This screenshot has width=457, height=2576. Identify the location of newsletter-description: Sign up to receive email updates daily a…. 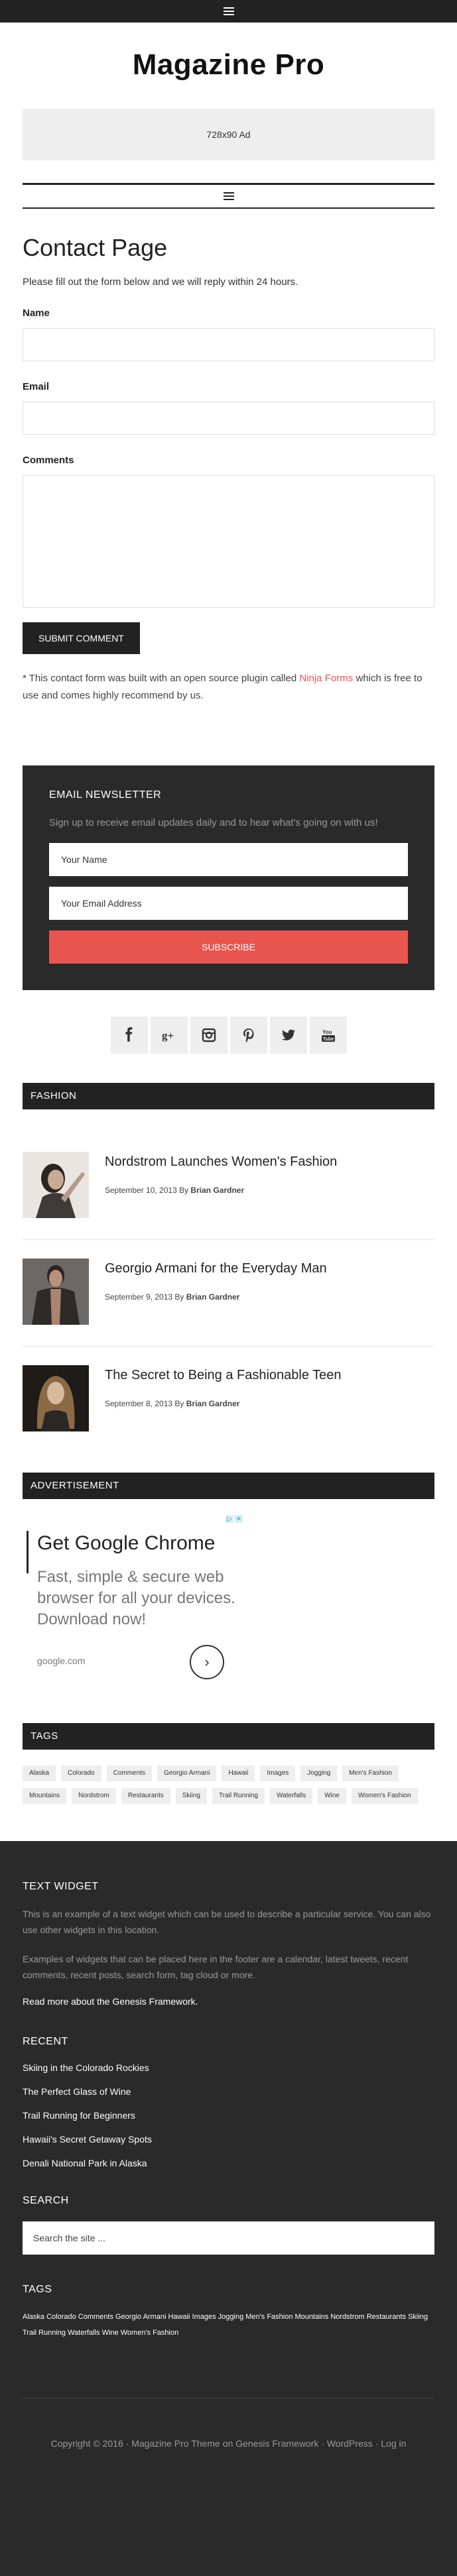
(214, 823).